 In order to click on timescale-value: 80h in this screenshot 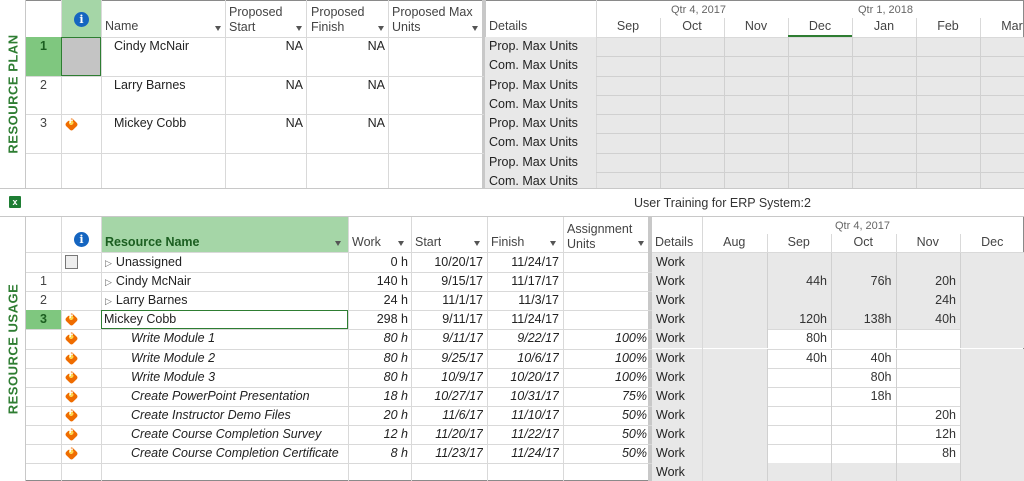, I will do `click(797, 338)`.